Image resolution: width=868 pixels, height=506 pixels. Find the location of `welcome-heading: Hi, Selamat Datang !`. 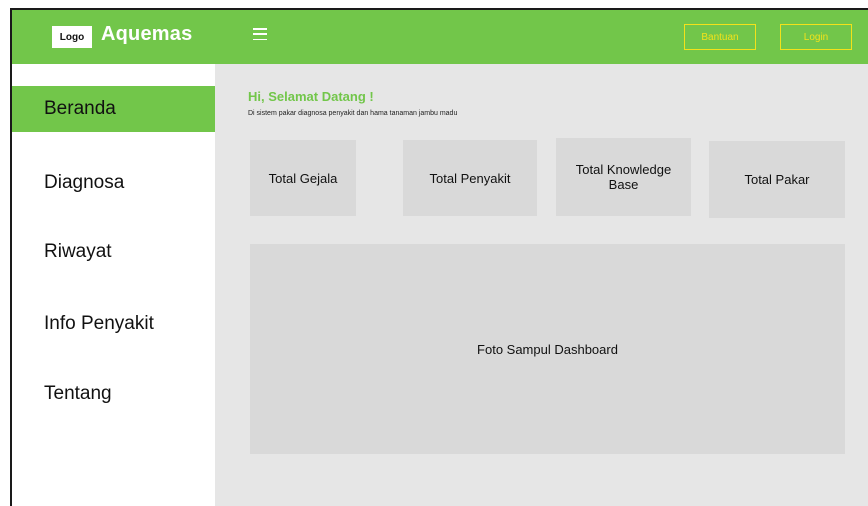

welcome-heading: Hi, Selamat Datang ! is located at coordinates (311, 96).